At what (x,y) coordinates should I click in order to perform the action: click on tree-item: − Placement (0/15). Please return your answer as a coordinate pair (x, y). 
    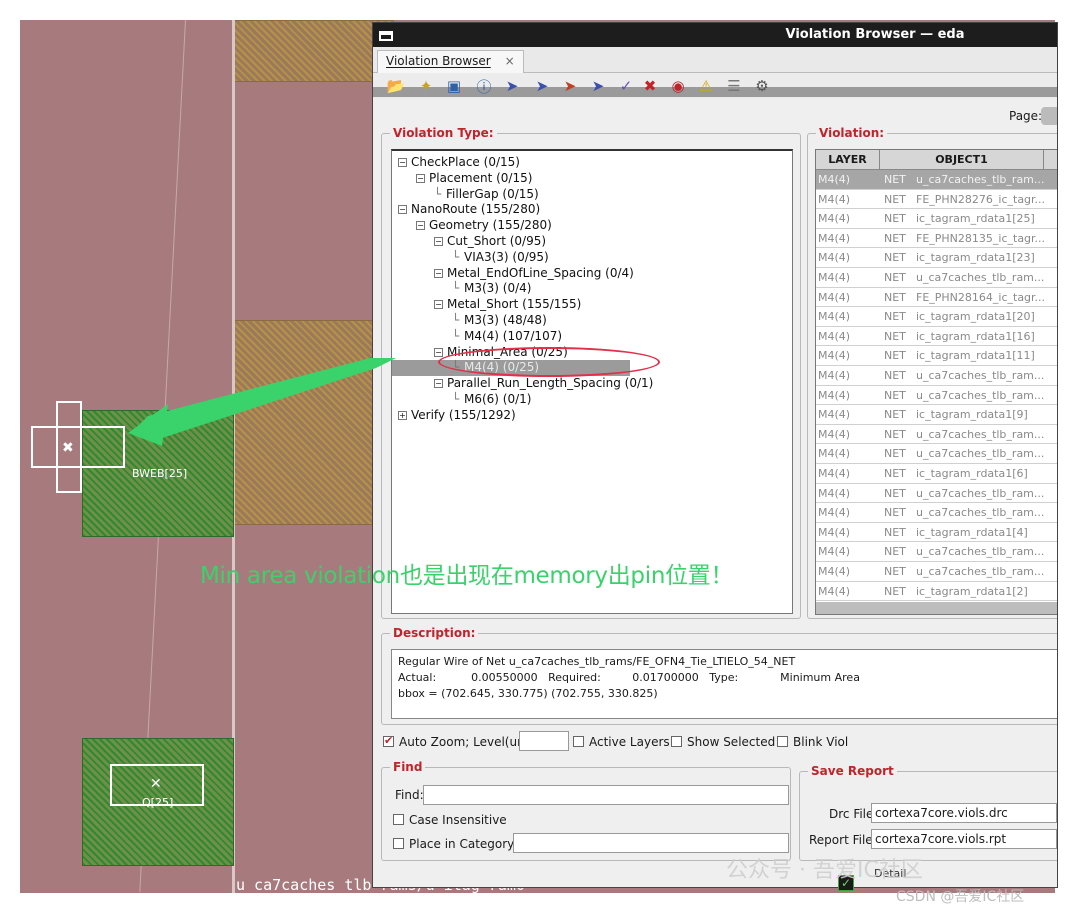
    Looking at the image, I should click on (474, 179).